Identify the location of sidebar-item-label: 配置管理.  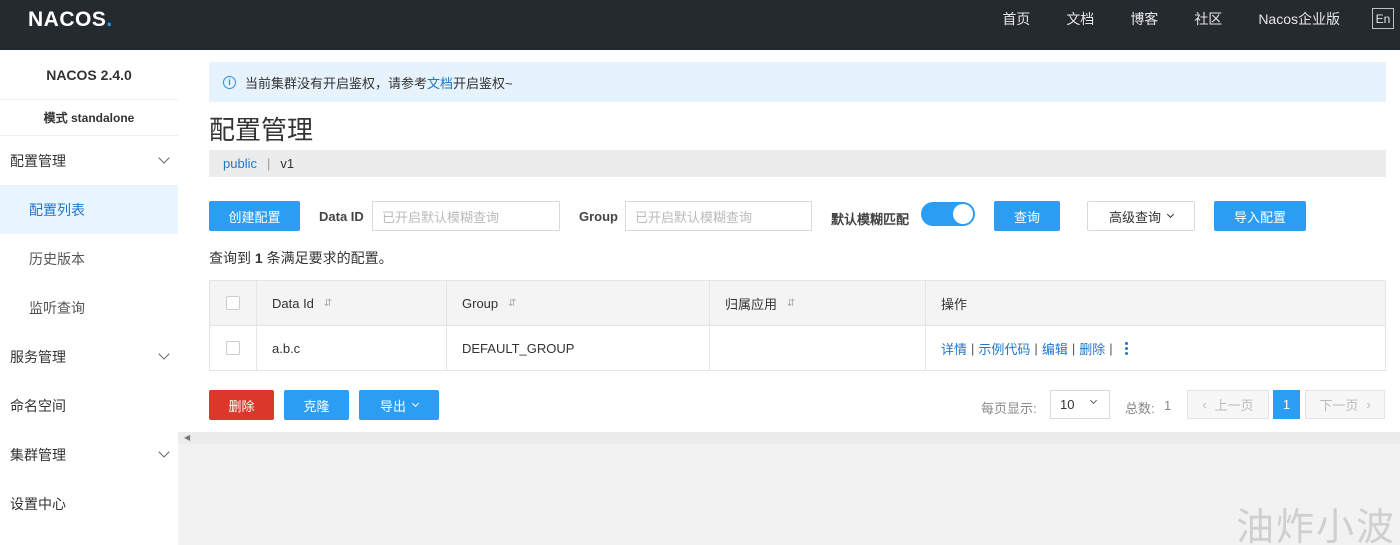
(38, 160).